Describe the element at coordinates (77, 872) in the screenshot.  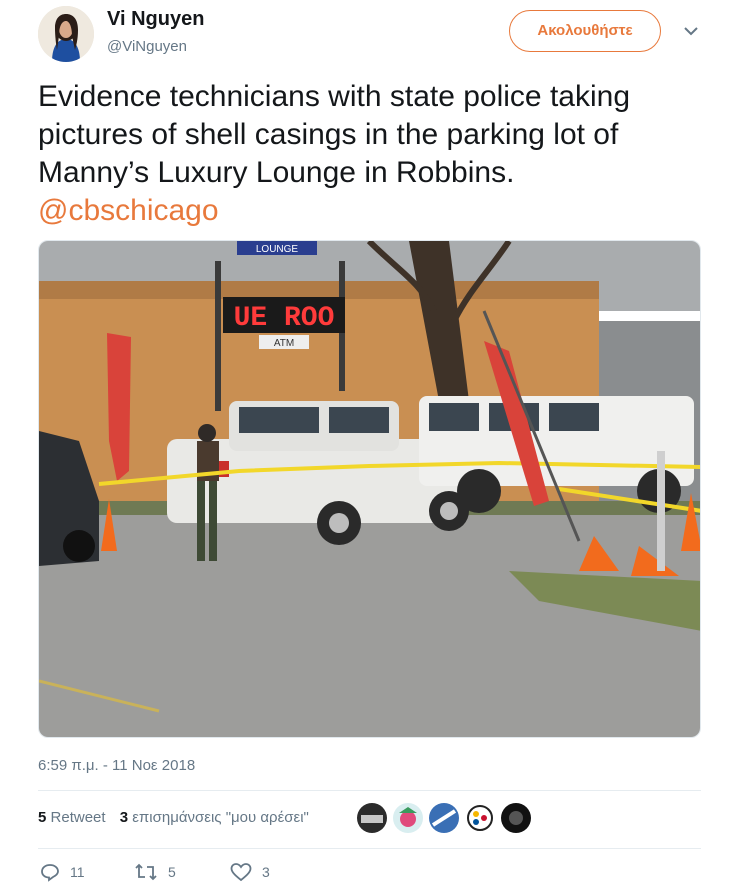
I see `reply-count: 11` at that location.